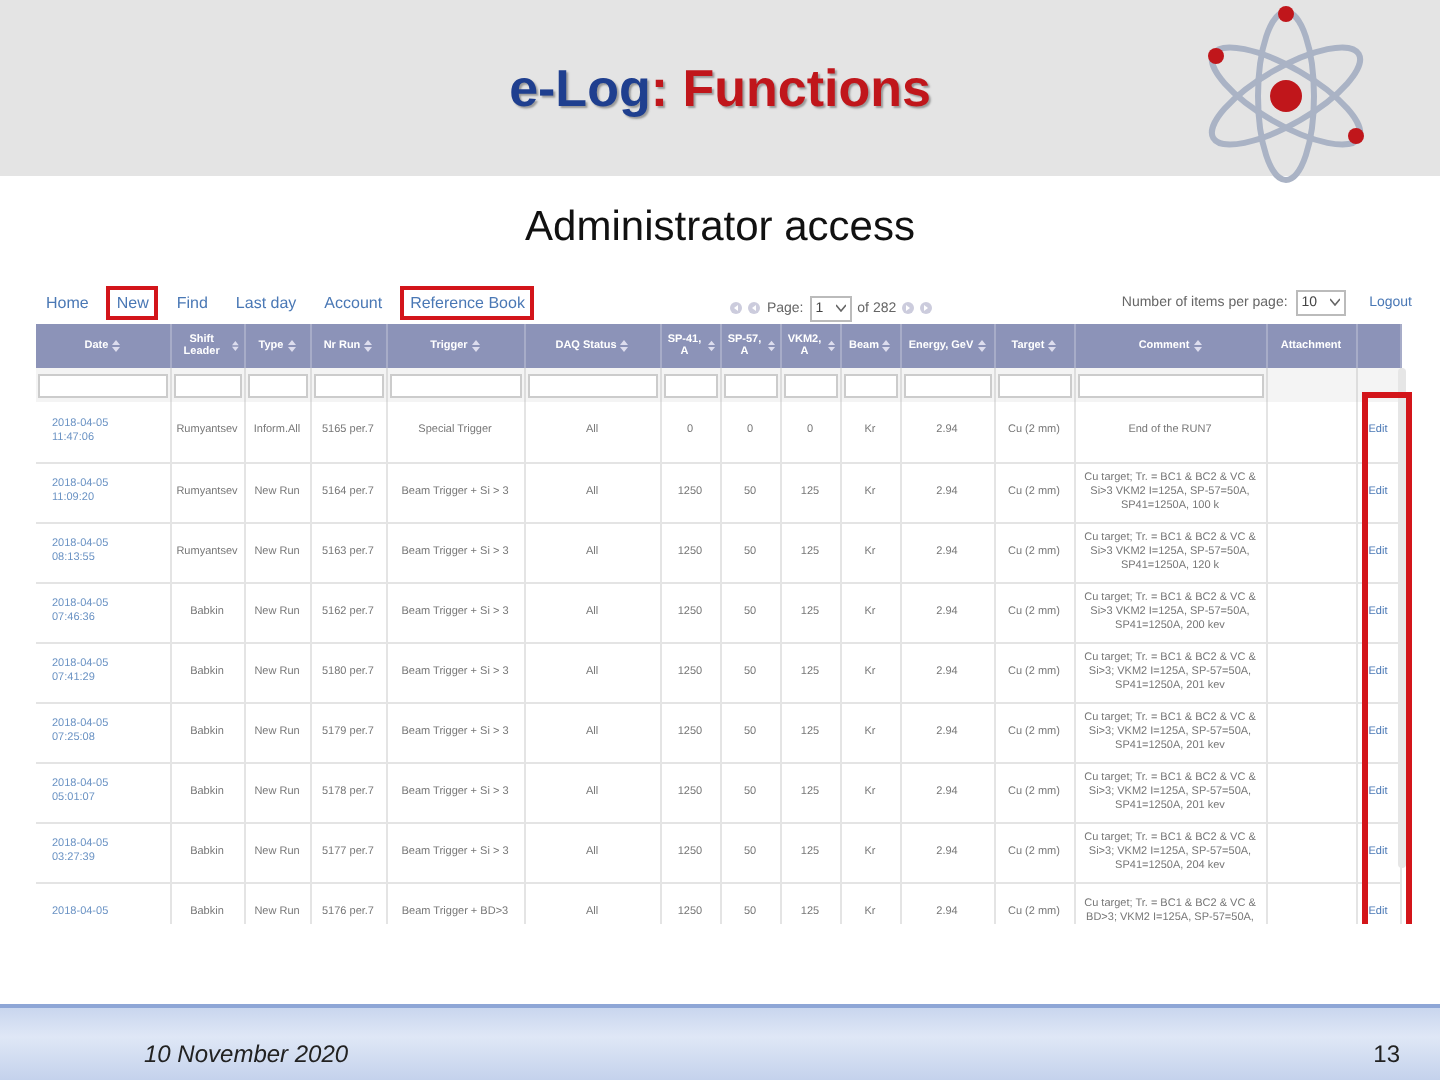 The width and height of the screenshot is (1440, 1080). Describe the element at coordinates (467, 302) in the screenshot. I see `nav-link: Reference Book` at that location.